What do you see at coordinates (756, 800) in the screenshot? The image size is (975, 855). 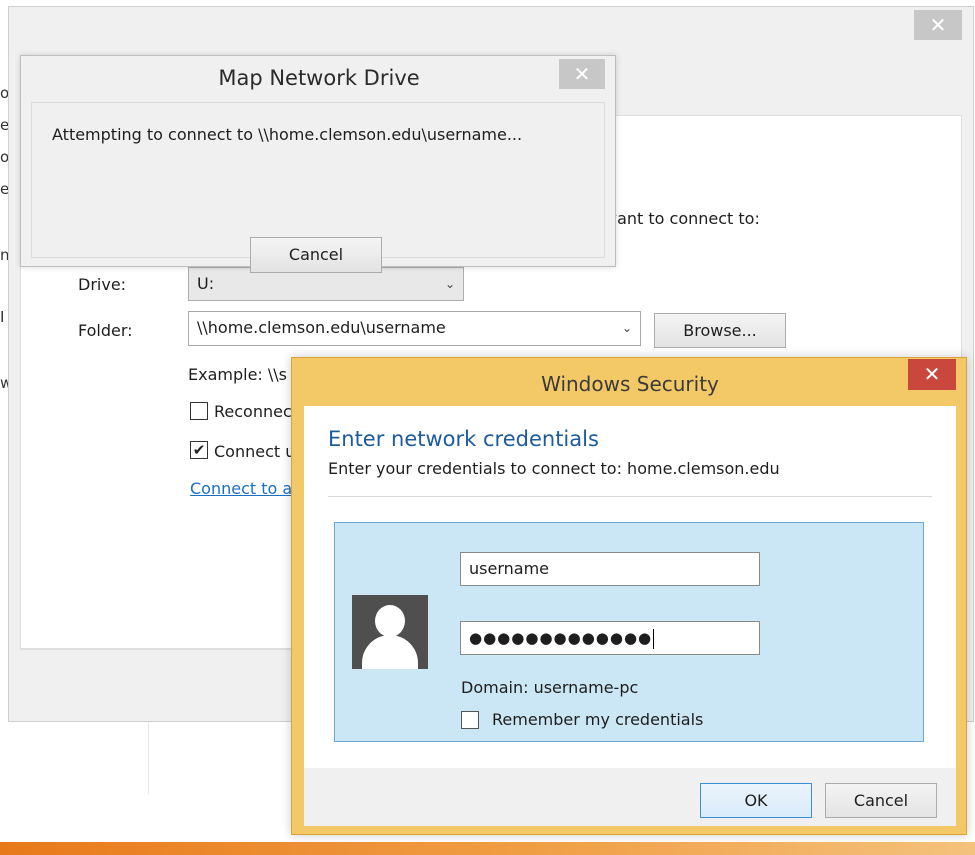 I see `ok-button: OK` at bounding box center [756, 800].